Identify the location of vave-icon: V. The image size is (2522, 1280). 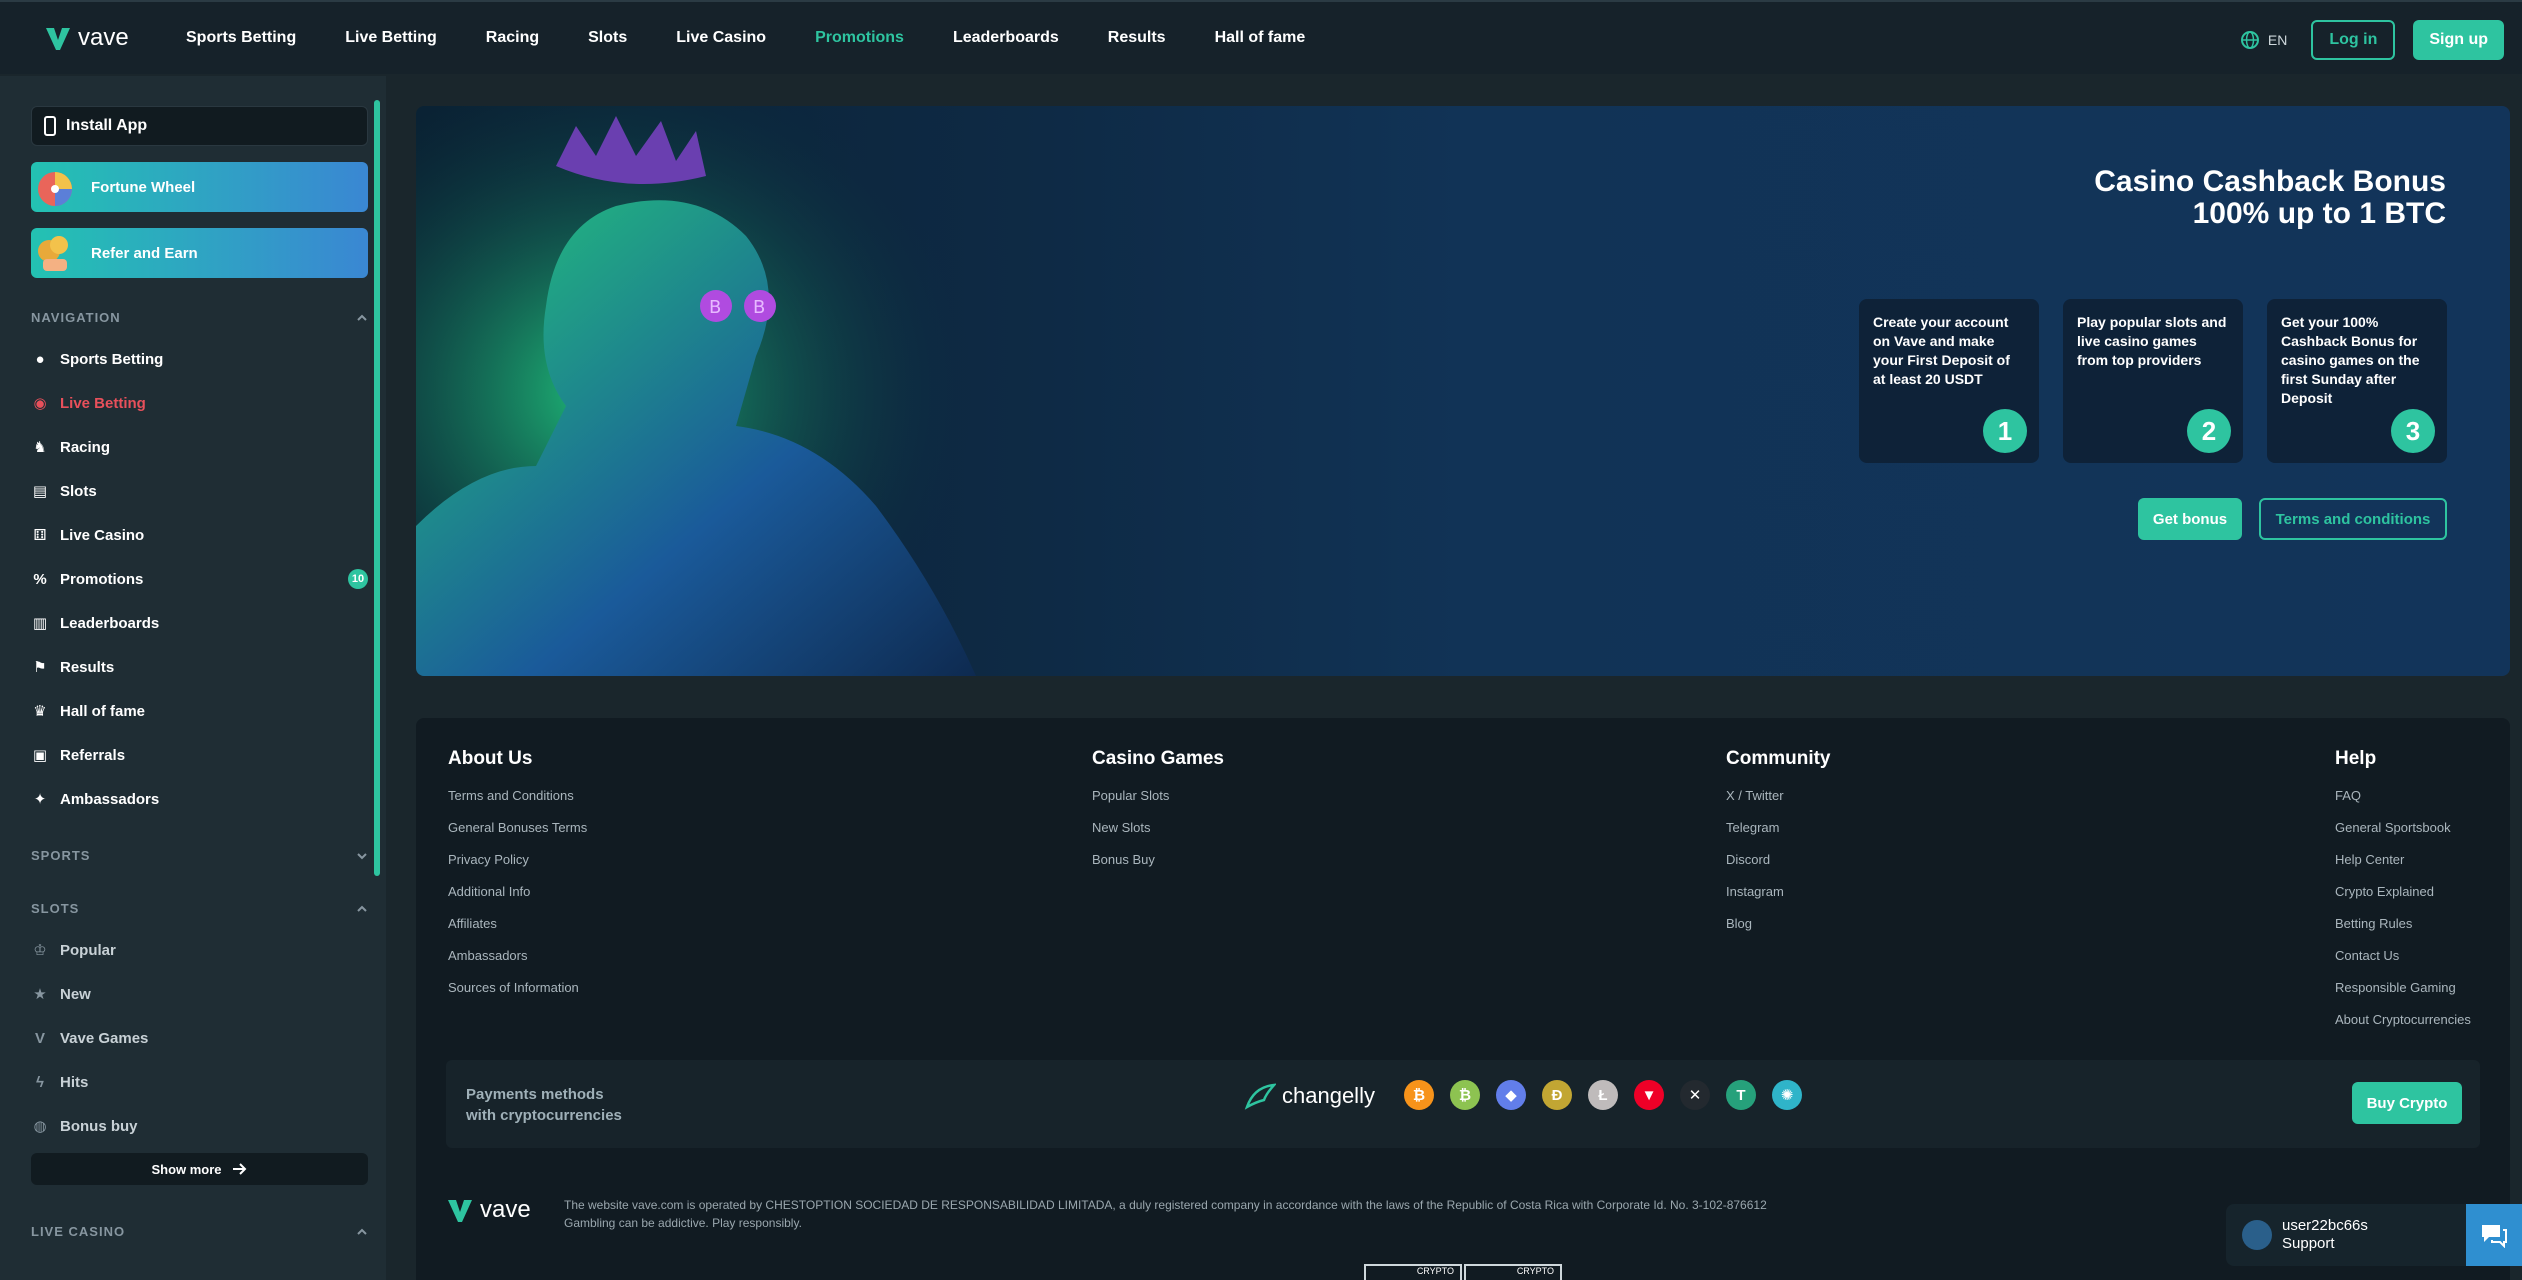
(39, 1038).